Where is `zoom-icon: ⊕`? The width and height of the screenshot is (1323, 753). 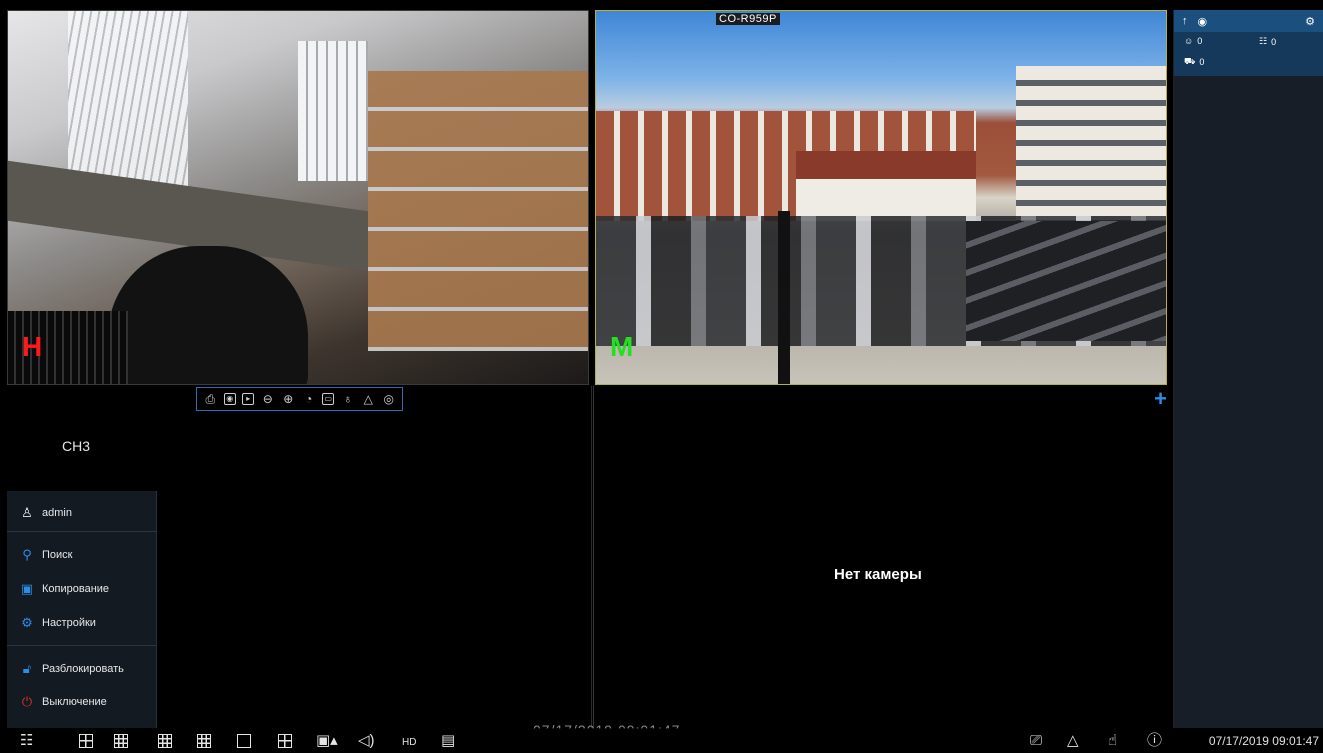
zoom-icon: ⊕ is located at coordinates (288, 399).